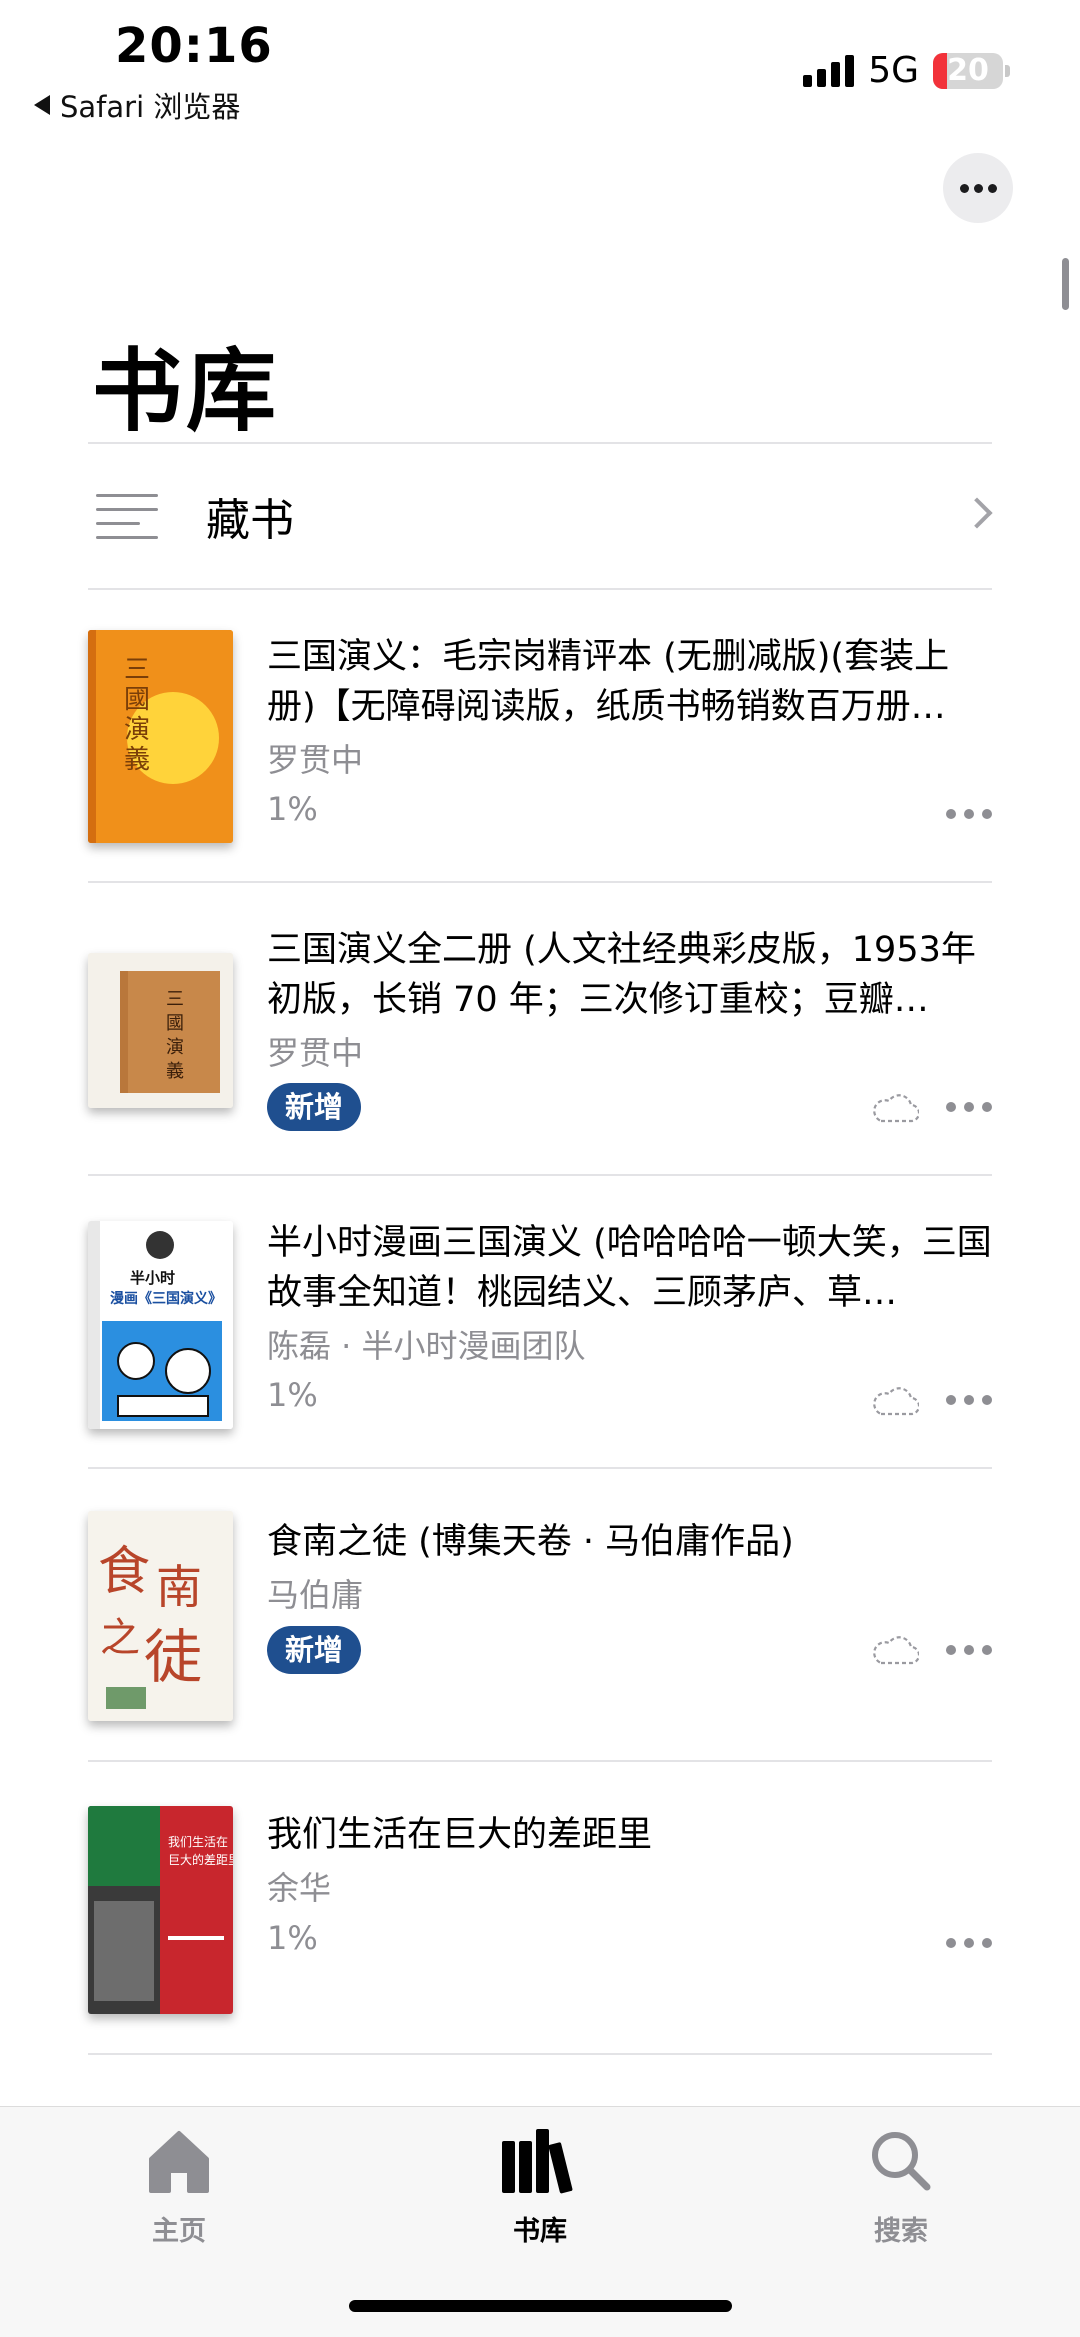 This screenshot has height=2337, width=1080. What do you see at coordinates (173, 1657) in the screenshot?
I see `svg-text: 徒` at bounding box center [173, 1657].